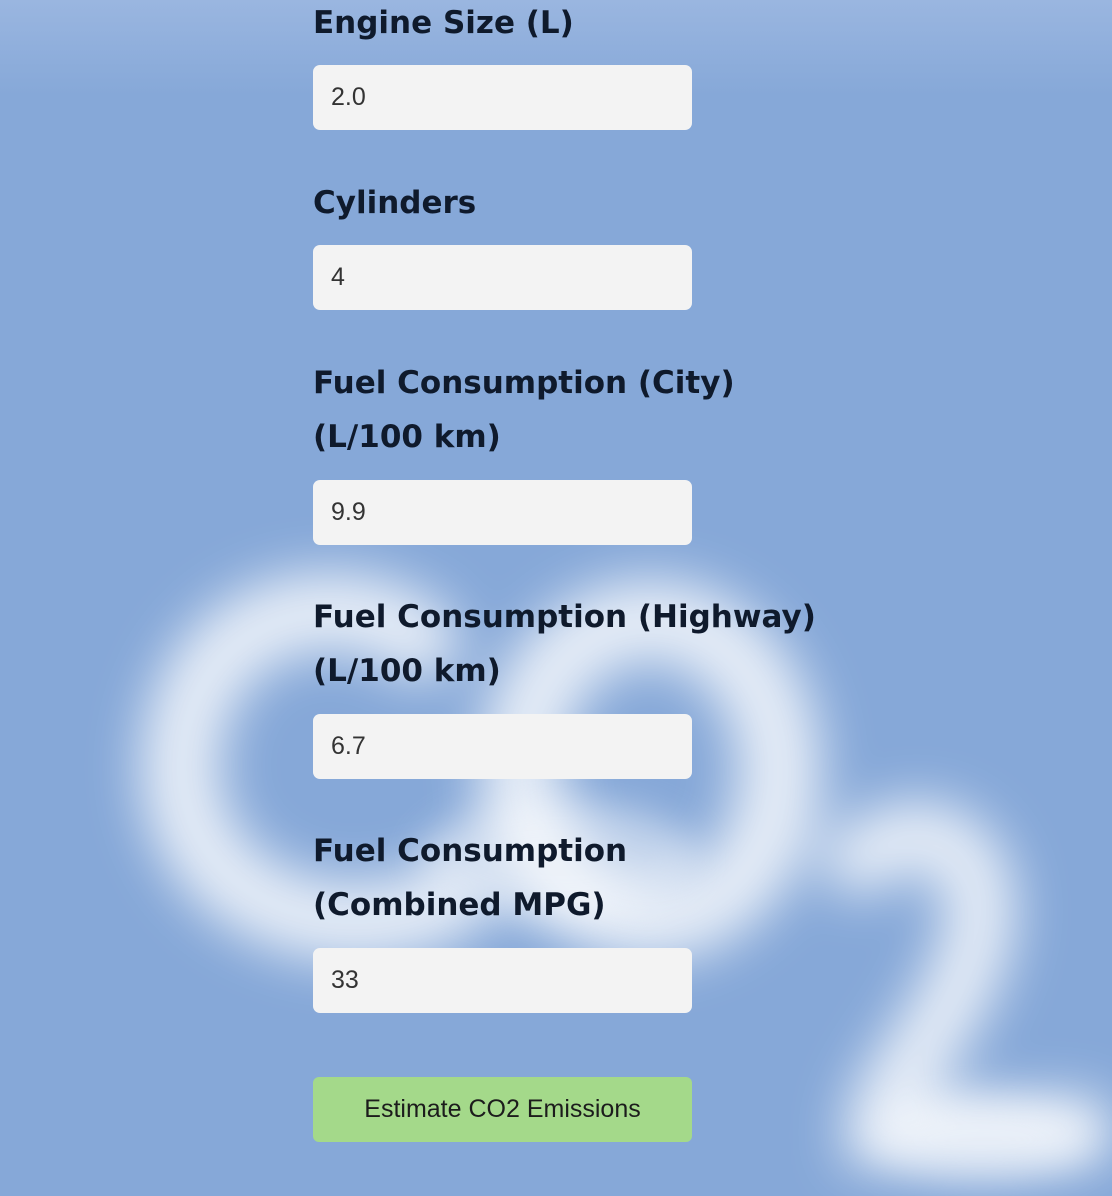  I want to click on estimate-co2-button: Estimate CO2 Emissions, so click(502, 1109).